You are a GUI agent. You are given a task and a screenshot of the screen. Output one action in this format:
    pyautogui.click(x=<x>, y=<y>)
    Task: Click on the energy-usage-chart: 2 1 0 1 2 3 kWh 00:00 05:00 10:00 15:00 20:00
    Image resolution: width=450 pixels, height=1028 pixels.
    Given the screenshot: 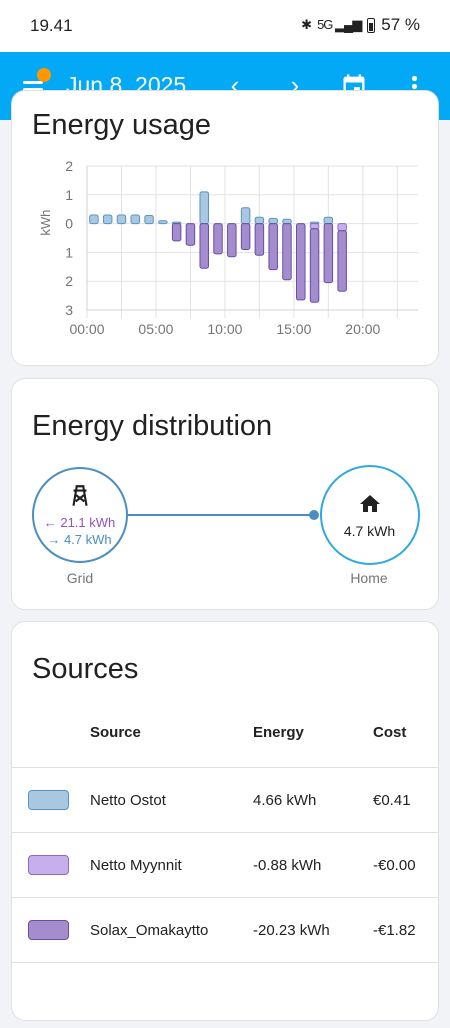 What is the action you would take?
    pyautogui.click(x=228, y=247)
    